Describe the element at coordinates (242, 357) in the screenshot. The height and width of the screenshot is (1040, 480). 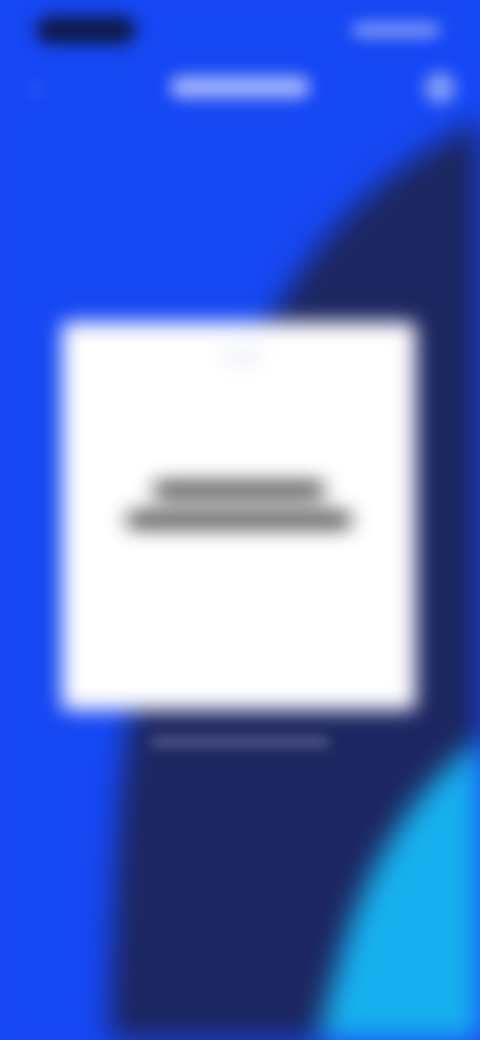
I see `card-handle` at that location.